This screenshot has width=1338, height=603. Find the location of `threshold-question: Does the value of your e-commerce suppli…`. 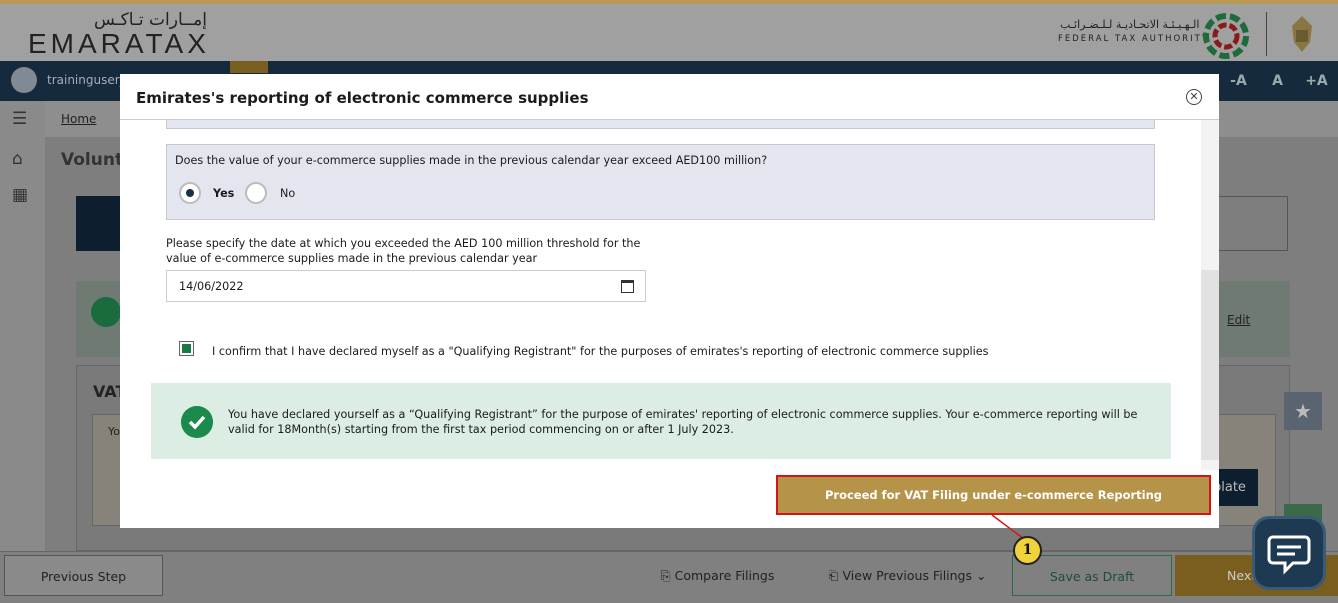

threshold-question: Does the value of your e-commerce suppli… is located at coordinates (660, 182).